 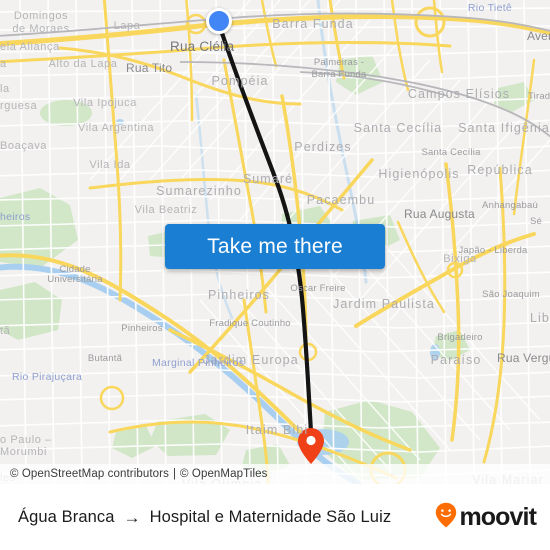 What do you see at coordinates (89, 474) in the screenshot?
I see `attribution-osm: © OpenStreetMap contributors` at bounding box center [89, 474].